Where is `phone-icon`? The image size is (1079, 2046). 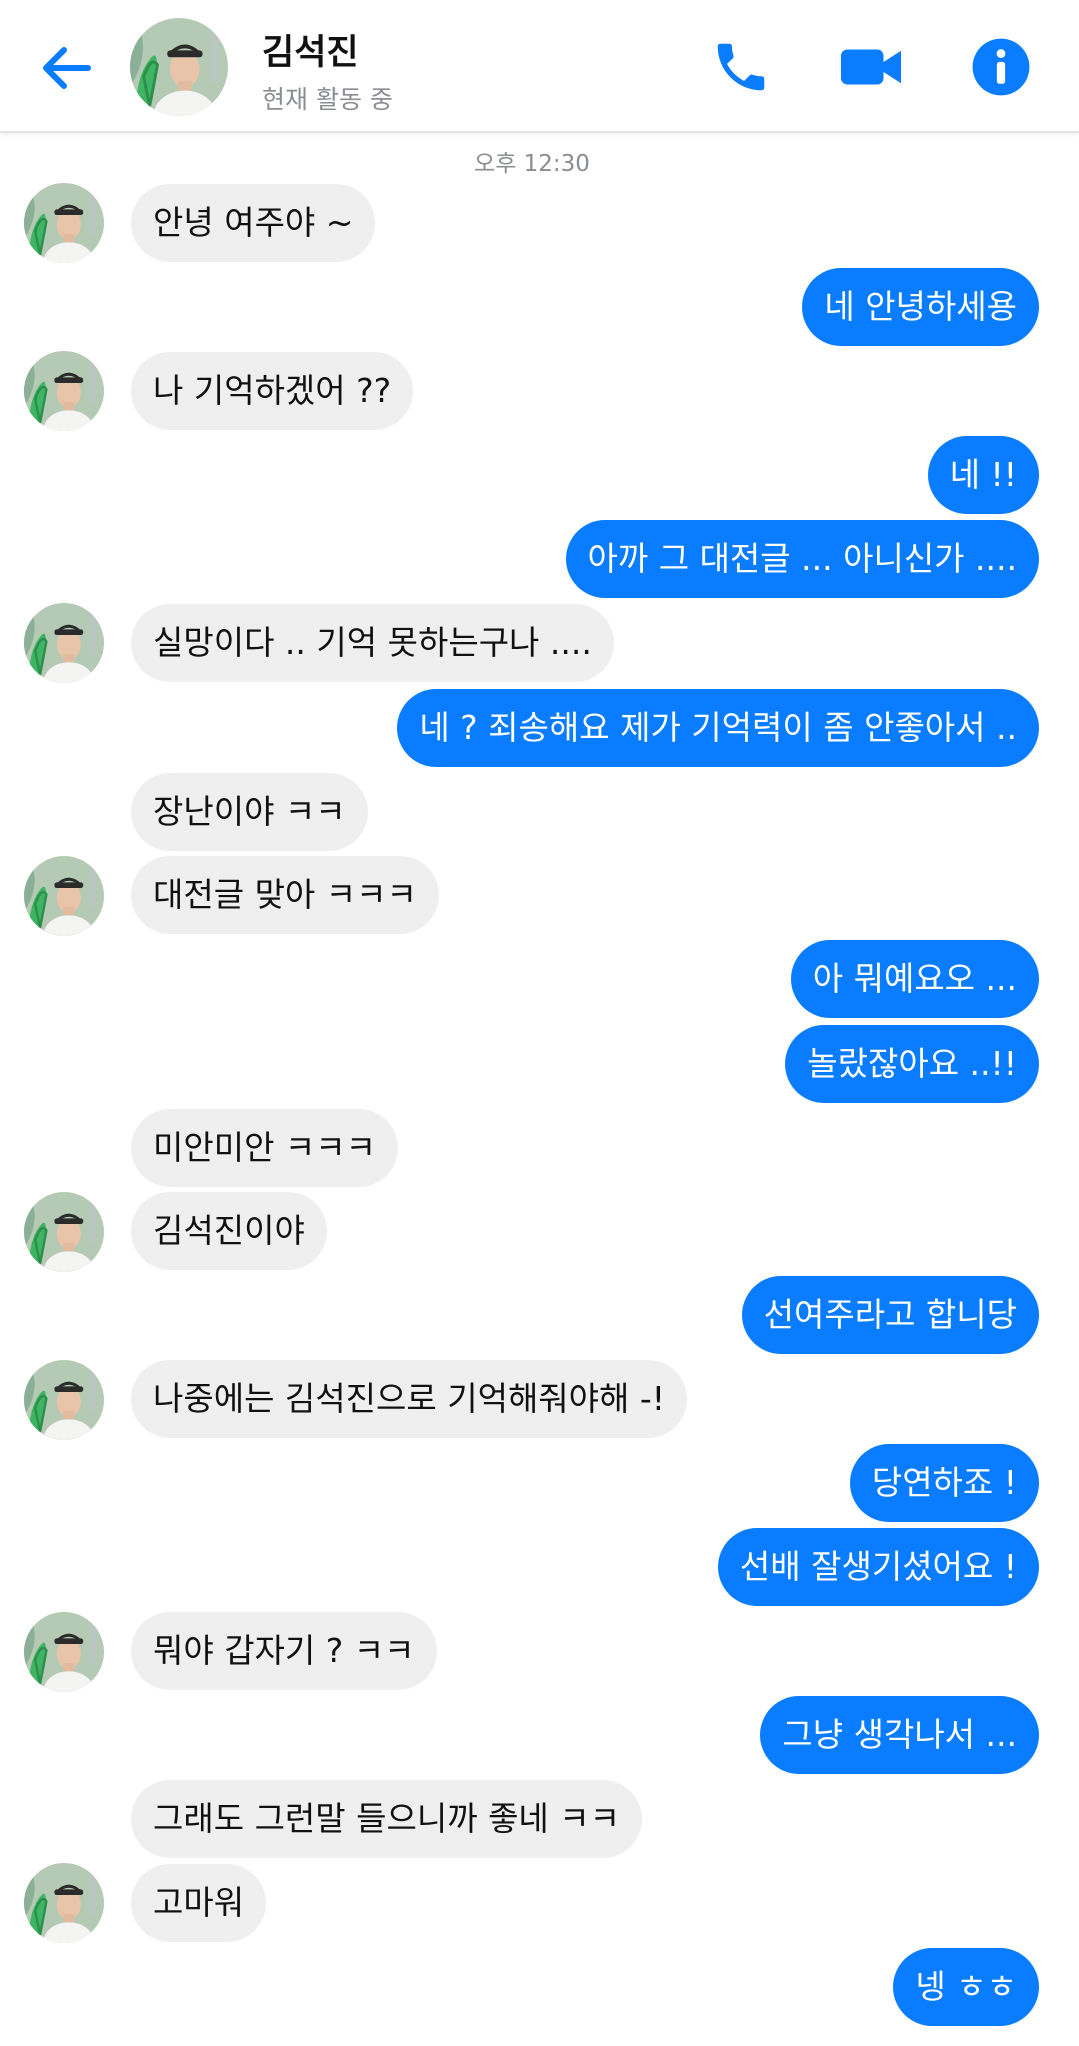
phone-icon is located at coordinates (741, 67).